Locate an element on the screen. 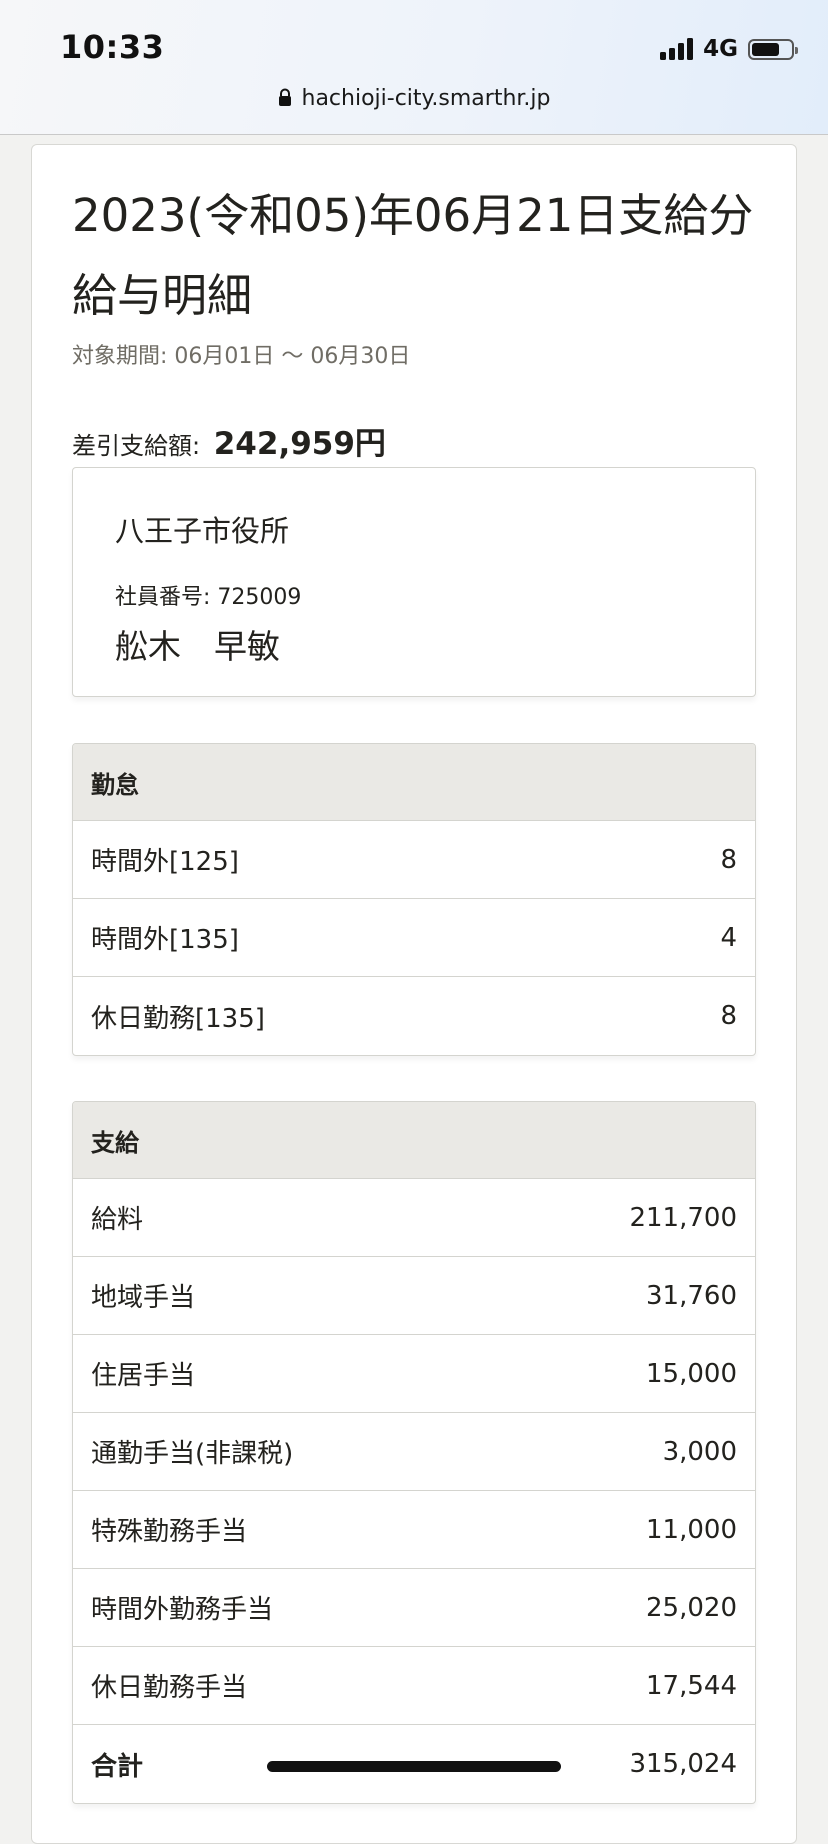 The height and width of the screenshot is (1844, 828). table-row: 休日勤務手当 17,544 is located at coordinates (414, 1686).